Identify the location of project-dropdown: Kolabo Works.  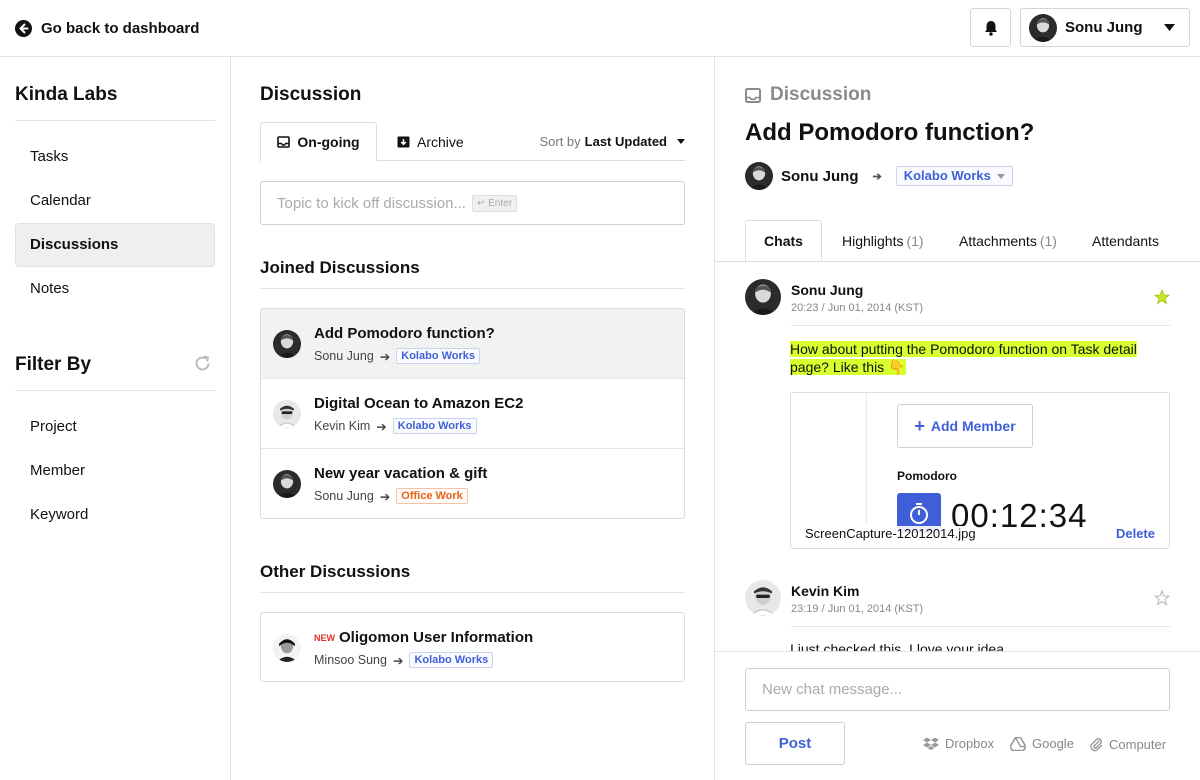
(954, 176).